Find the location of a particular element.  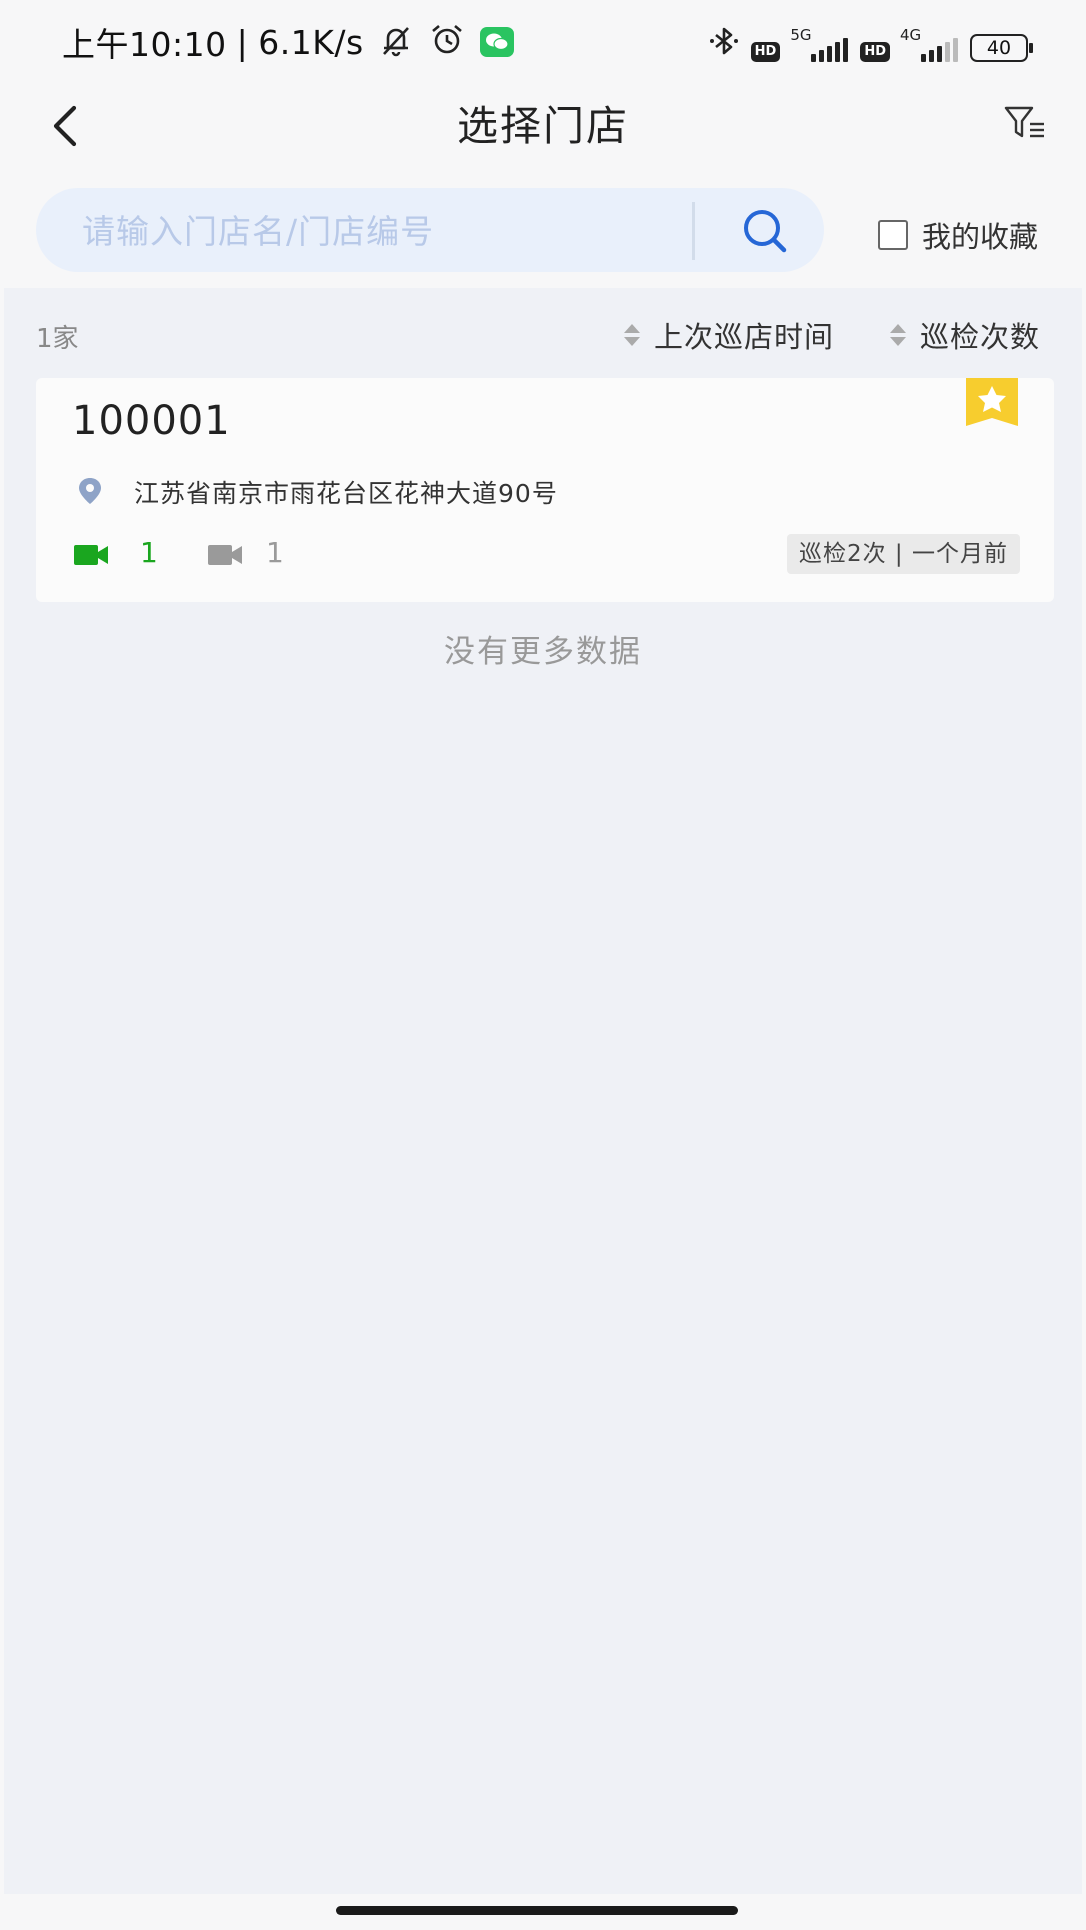

battery-icon: 40 is located at coordinates (1001, 48).